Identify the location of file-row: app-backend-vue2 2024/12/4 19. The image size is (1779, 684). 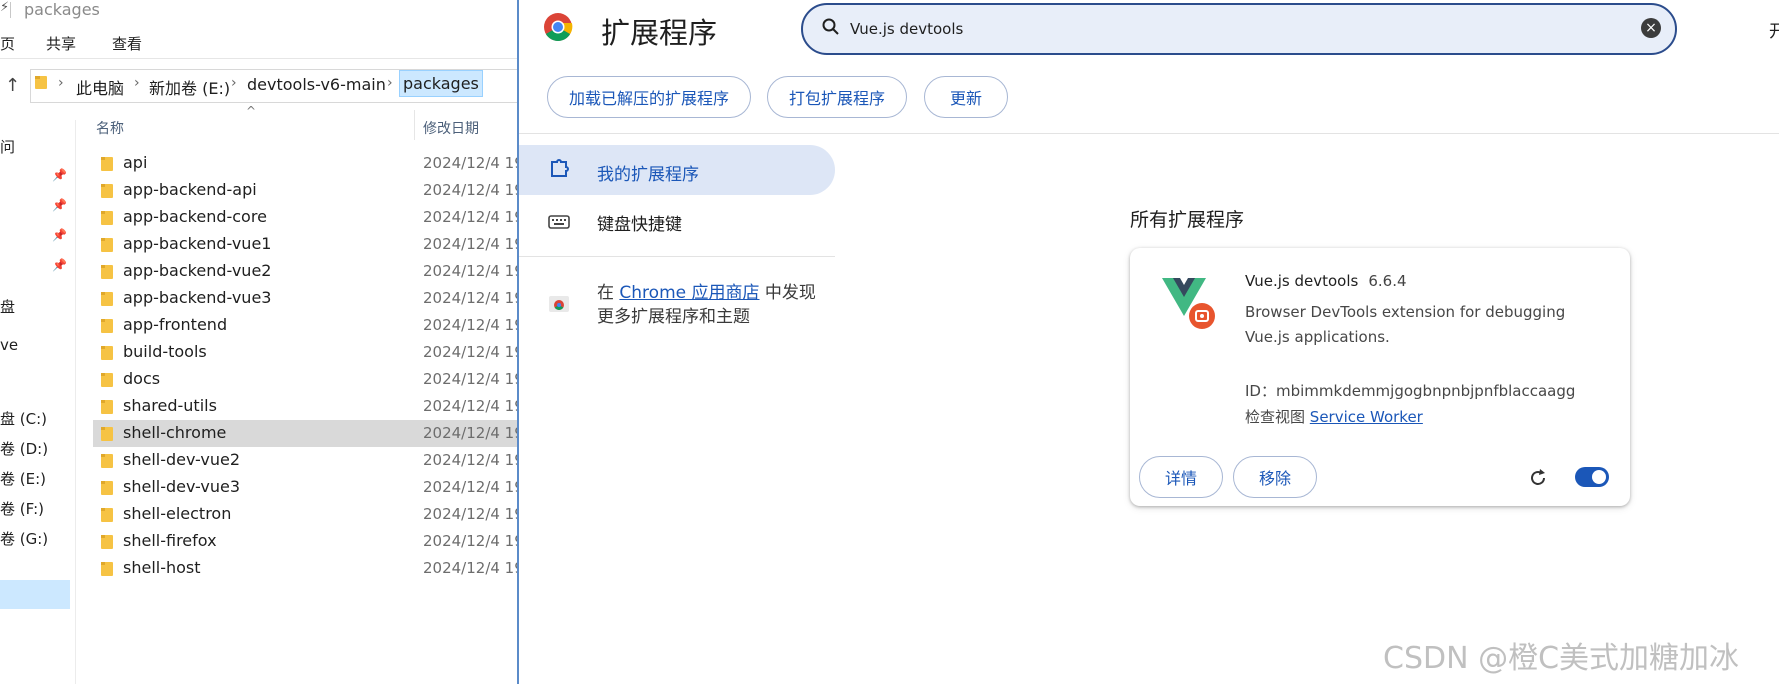
(305, 271).